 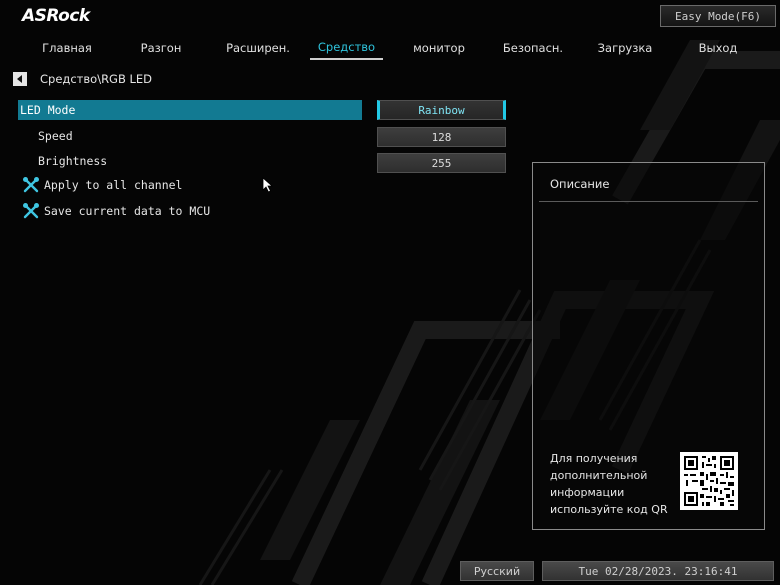 What do you see at coordinates (346, 48) in the screenshot?
I see `tab-tool: Средство` at bounding box center [346, 48].